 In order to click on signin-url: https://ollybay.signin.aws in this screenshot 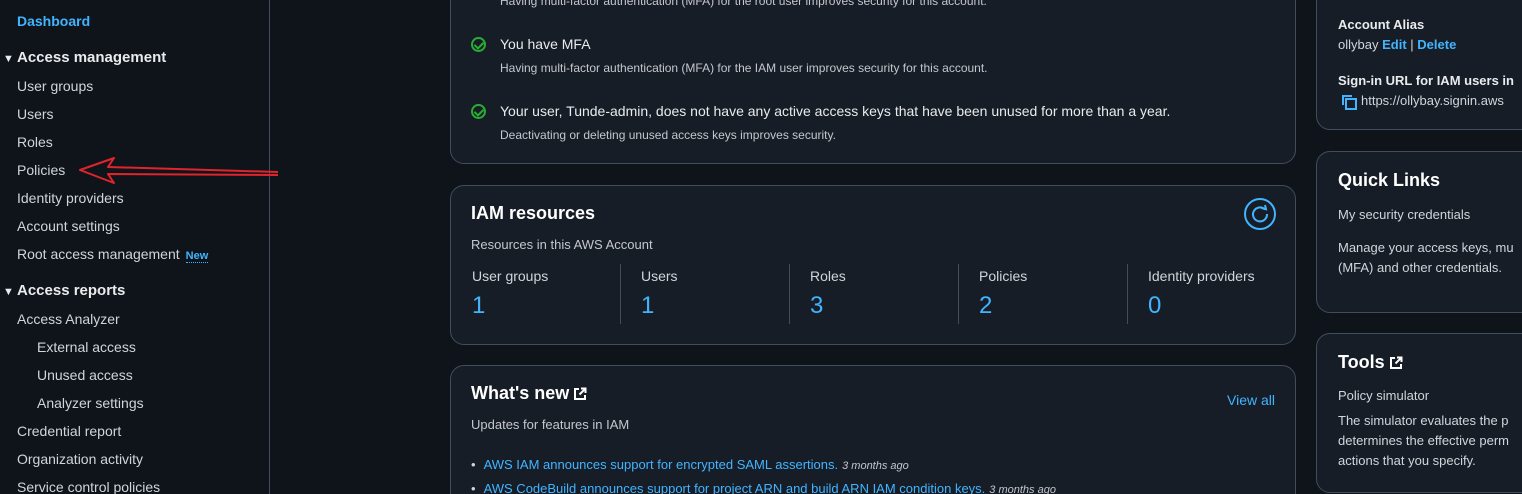, I will do `click(1432, 100)`.